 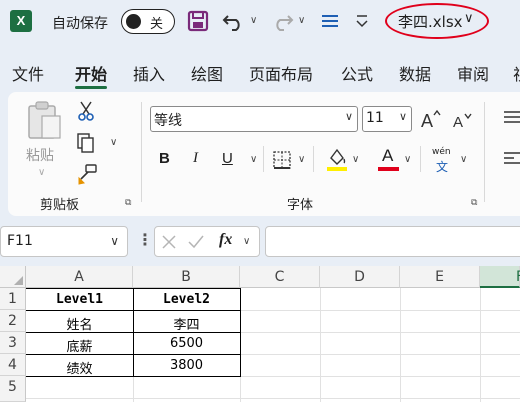 I want to click on tab-formulas: 公式, so click(x=357, y=73).